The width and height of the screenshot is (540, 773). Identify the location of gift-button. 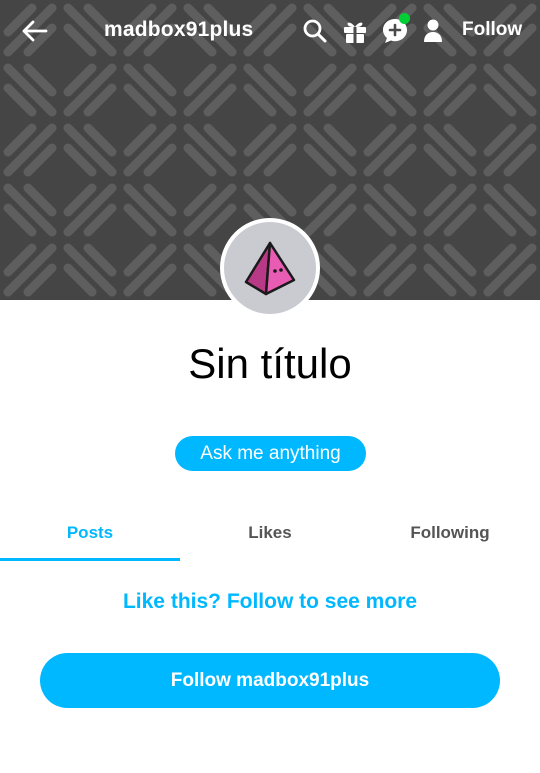
(355, 31).